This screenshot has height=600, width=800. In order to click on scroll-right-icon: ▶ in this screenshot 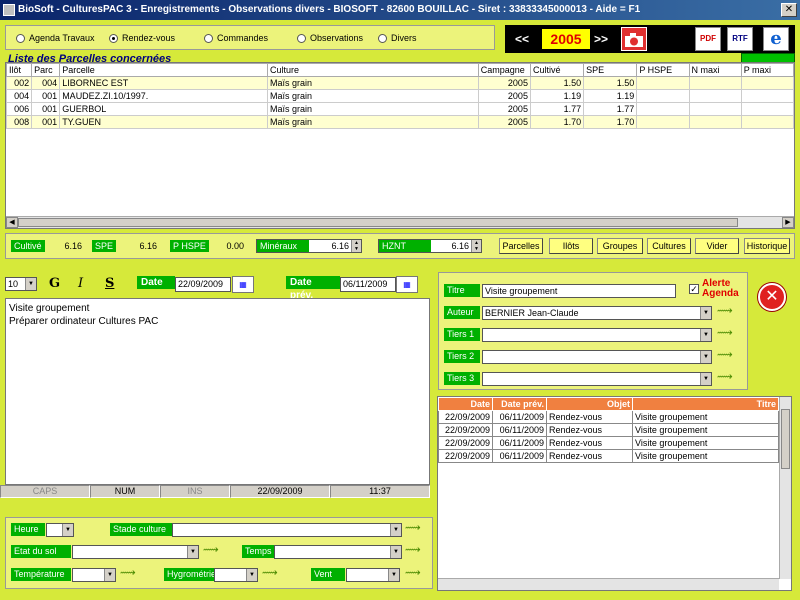, I will do `click(788, 222)`.